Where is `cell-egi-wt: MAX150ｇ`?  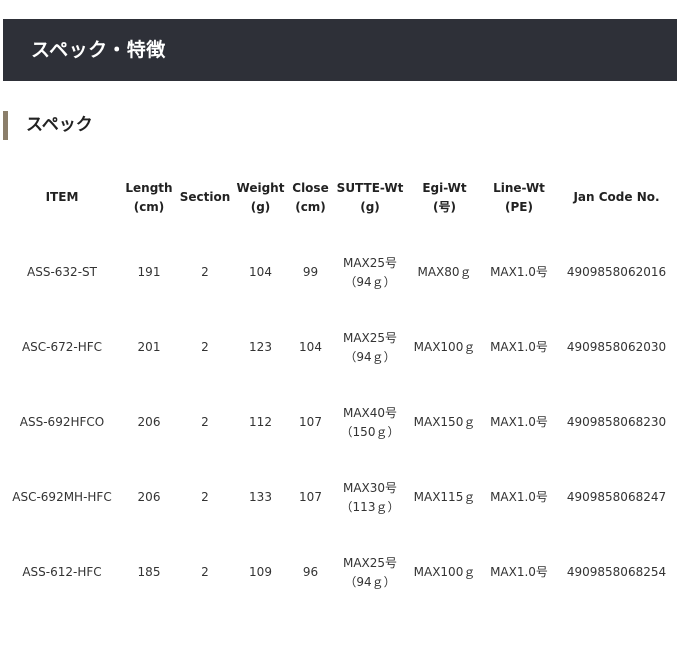
cell-egi-wt: MAX150ｇ is located at coordinates (444, 422).